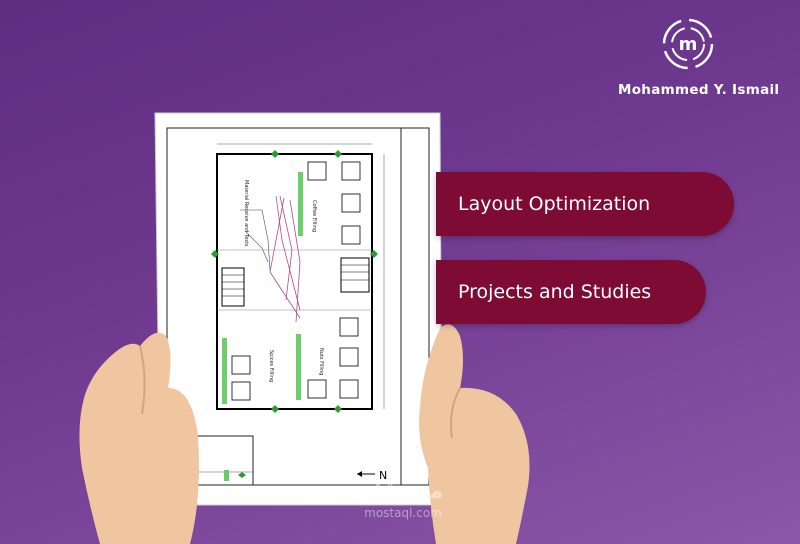  I want to click on watermark: مستقل mostaql.com, so click(403, 506).